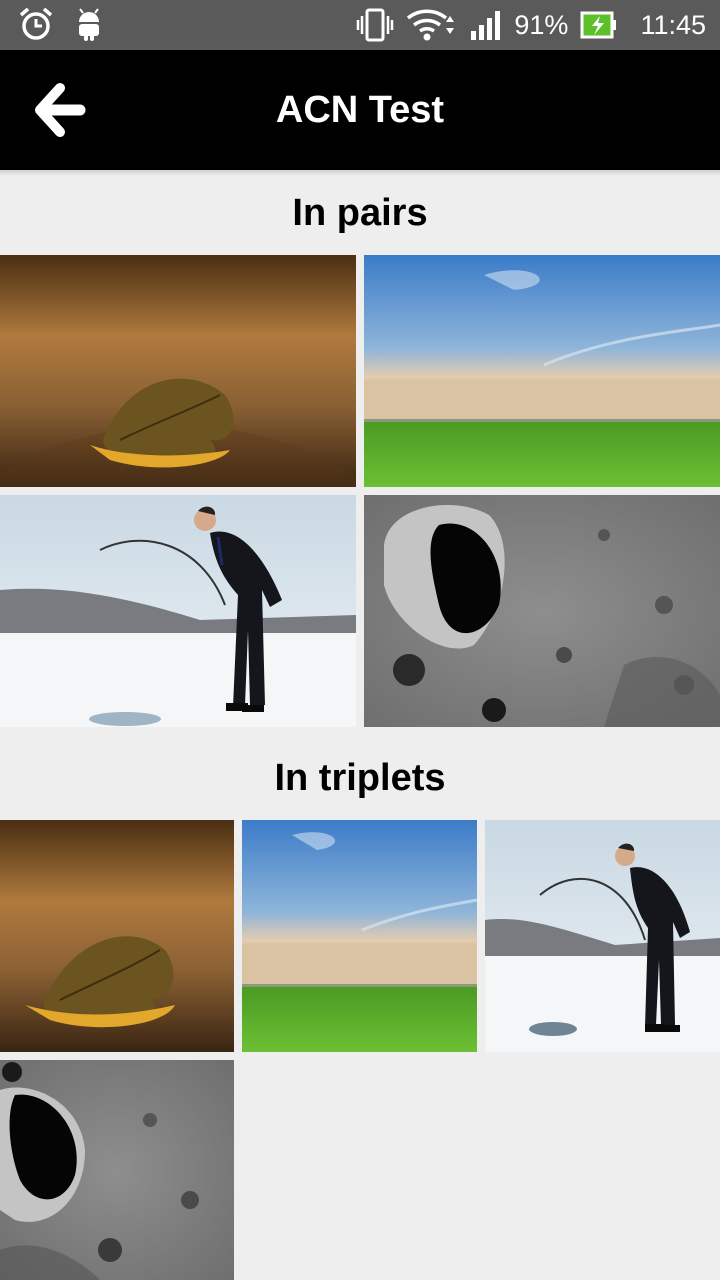 This screenshot has width=720, height=1280. I want to click on alarm-icon, so click(36, 24).